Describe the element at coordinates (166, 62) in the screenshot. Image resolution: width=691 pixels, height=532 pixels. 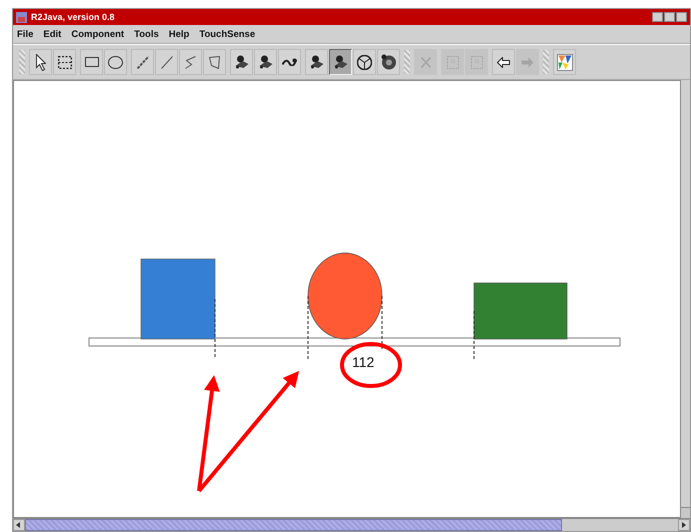
I see `line-icon` at that location.